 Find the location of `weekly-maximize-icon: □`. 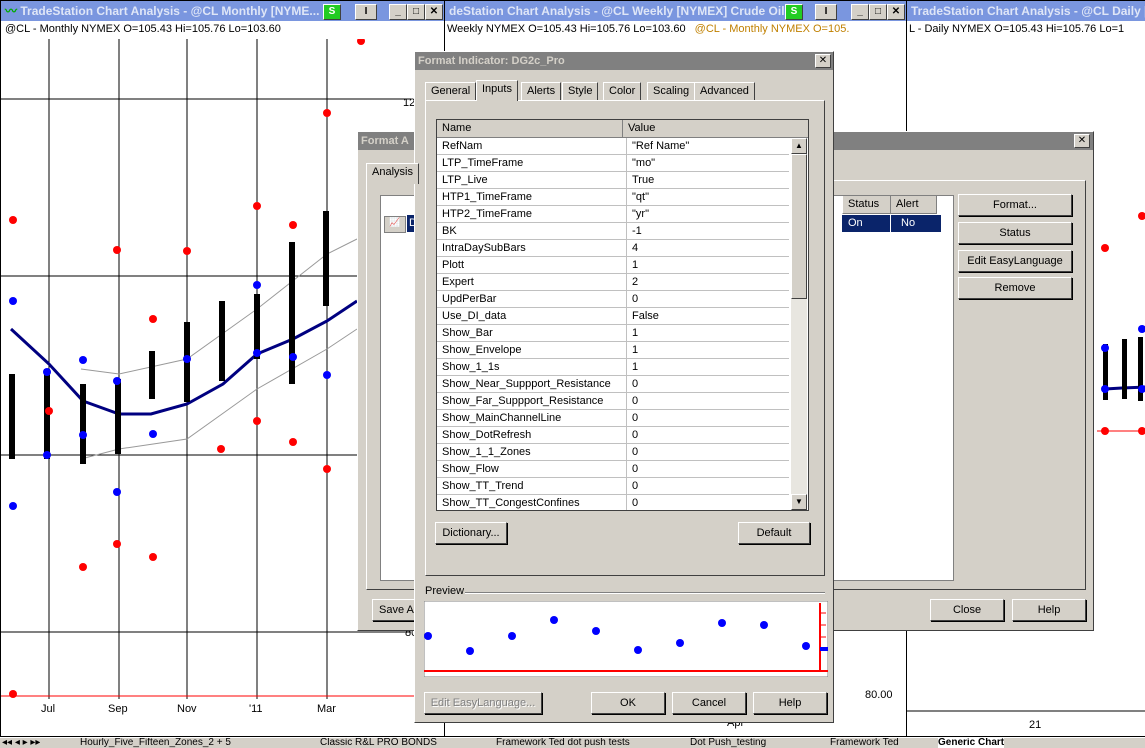

weekly-maximize-icon: □ is located at coordinates (878, 12).